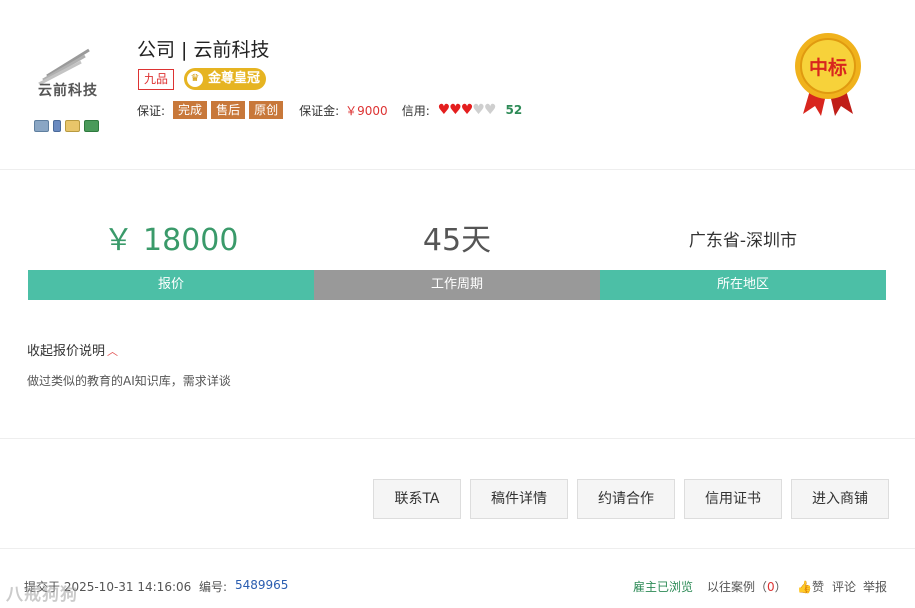  I want to click on region-value: 广东省-深圳市, so click(743, 241).